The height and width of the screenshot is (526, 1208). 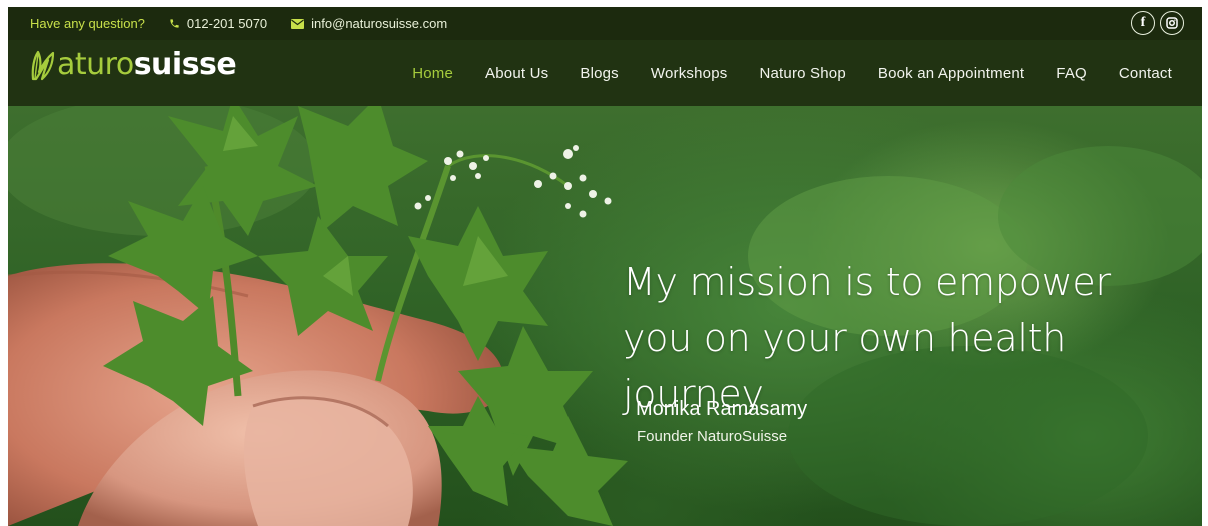 What do you see at coordinates (1157, 23) in the screenshot?
I see `social-links: f` at bounding box center [1157, 23].